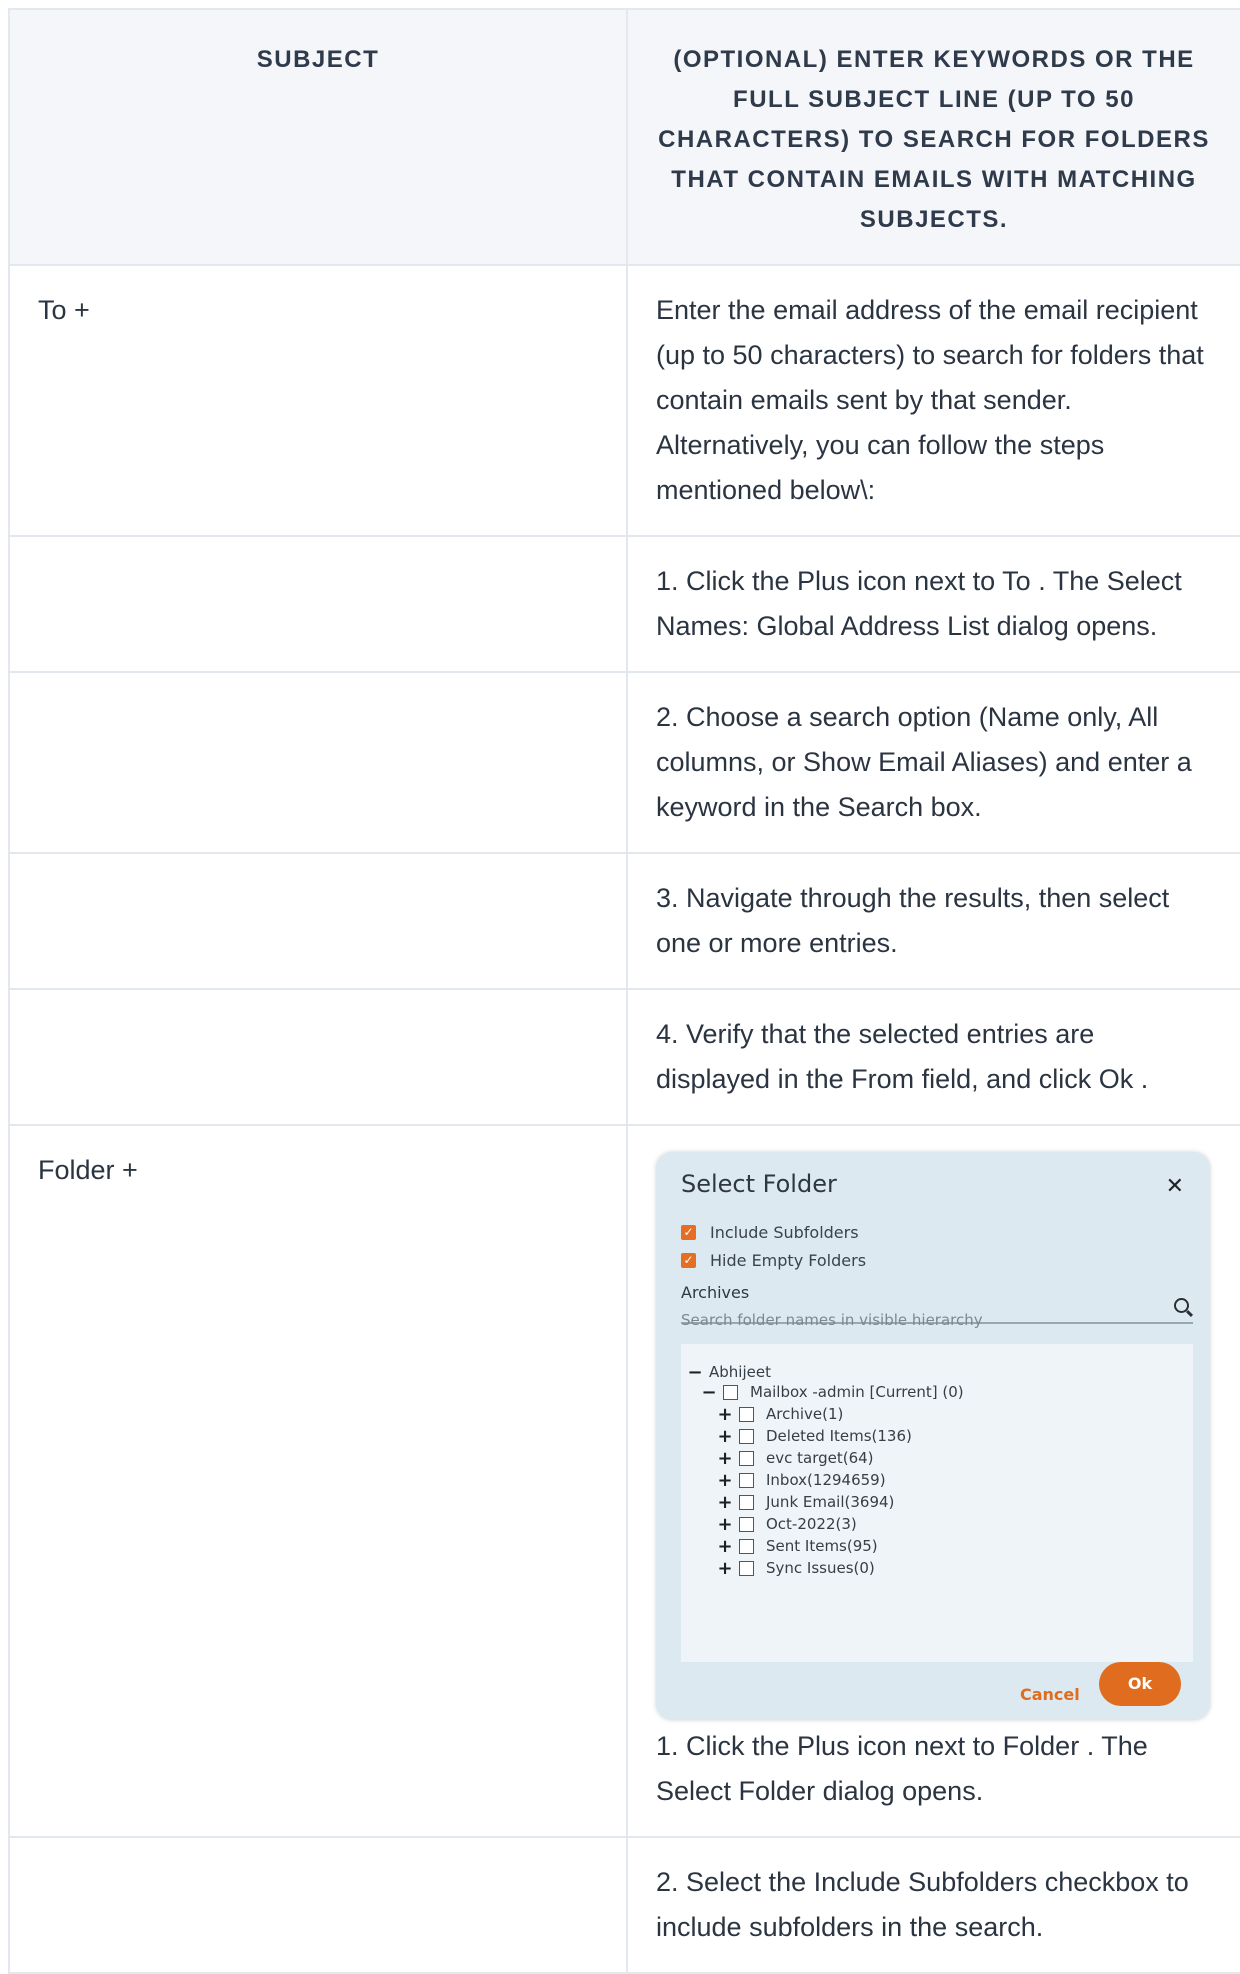 Image resolution: width=1240 pixels, height=1974 pixels. I want to click on folder-search-input: Search folder names in visible hierarchy, so click(937, 1310).